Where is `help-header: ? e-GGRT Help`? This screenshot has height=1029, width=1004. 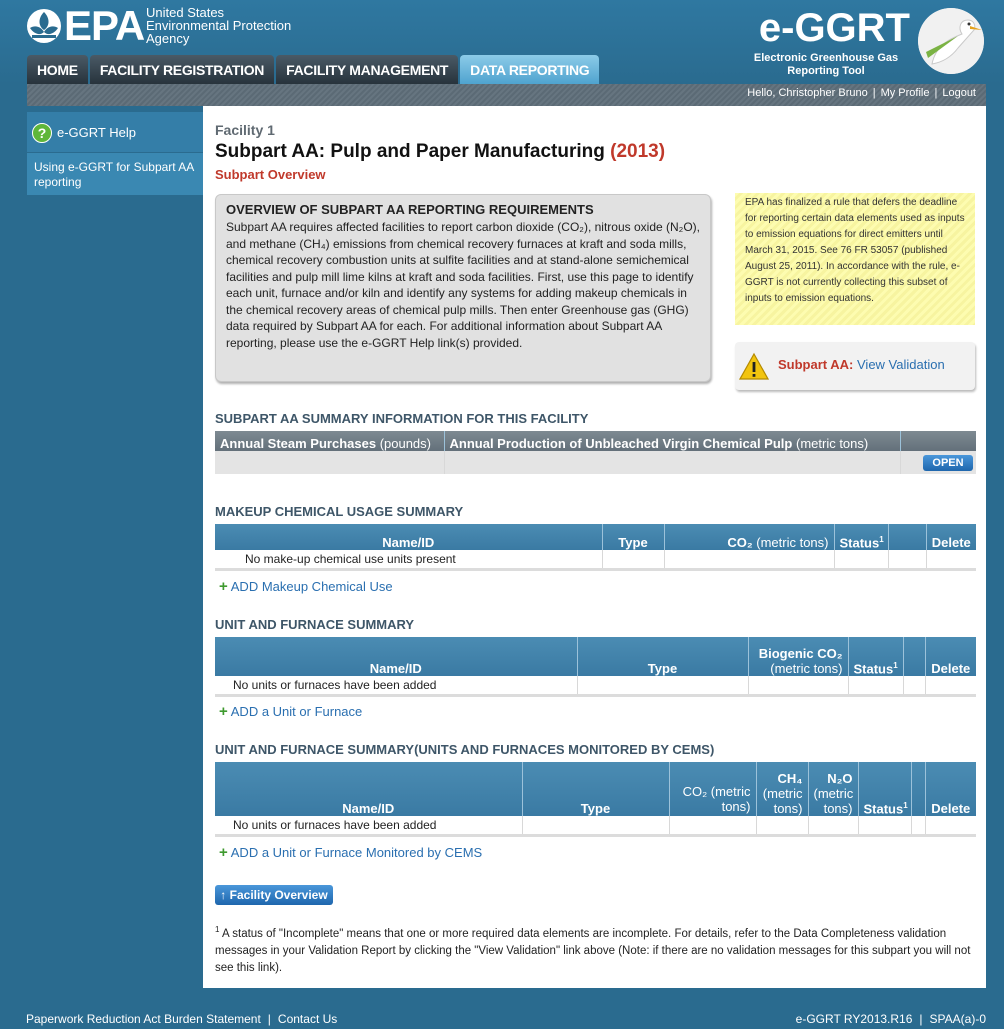 help-header: ? e-GGRT Help is located at coordinates (115, 132).